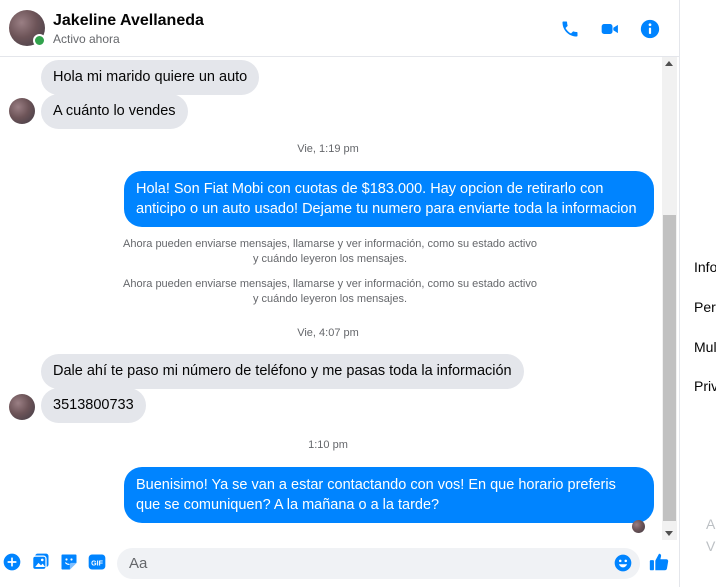 The width and height of the screenshot is (716, 587). What do you see at coordinates (128, 21) in the screenshot?
I see `contact-name: Jakeline Avellaneda` at bounding box center [128, 21].